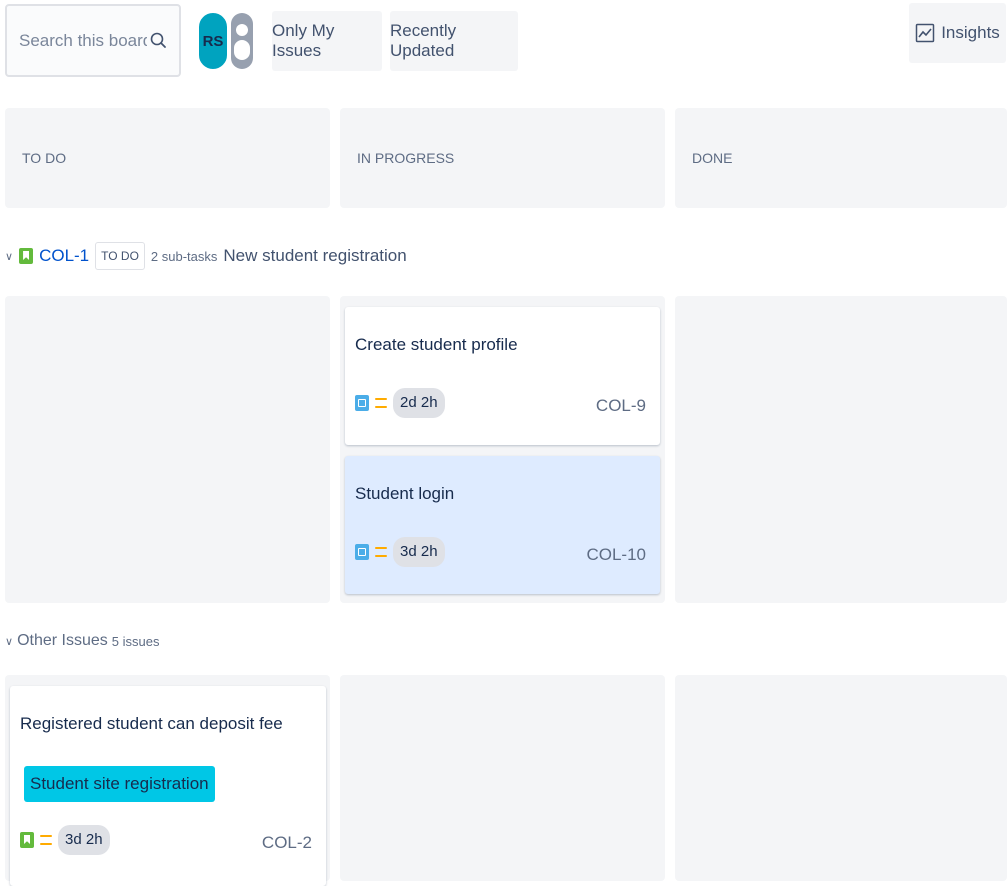  Describe the element at coordinates (135, 641) in the screenshot. I see `issue-count: 5 issues` at that location.